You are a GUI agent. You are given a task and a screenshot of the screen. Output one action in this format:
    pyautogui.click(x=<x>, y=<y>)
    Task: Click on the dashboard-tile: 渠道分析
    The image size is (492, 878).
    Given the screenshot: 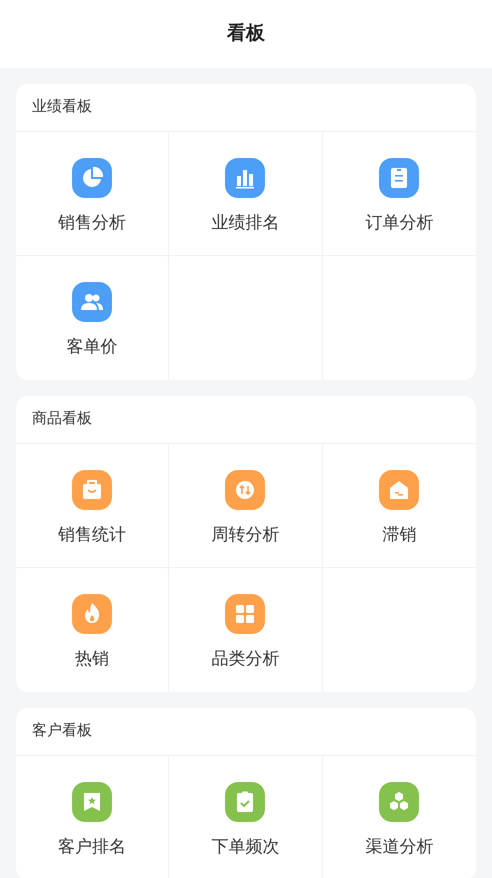 What is the action you would take?
    pyautogui.click(x=399, y=808)
    